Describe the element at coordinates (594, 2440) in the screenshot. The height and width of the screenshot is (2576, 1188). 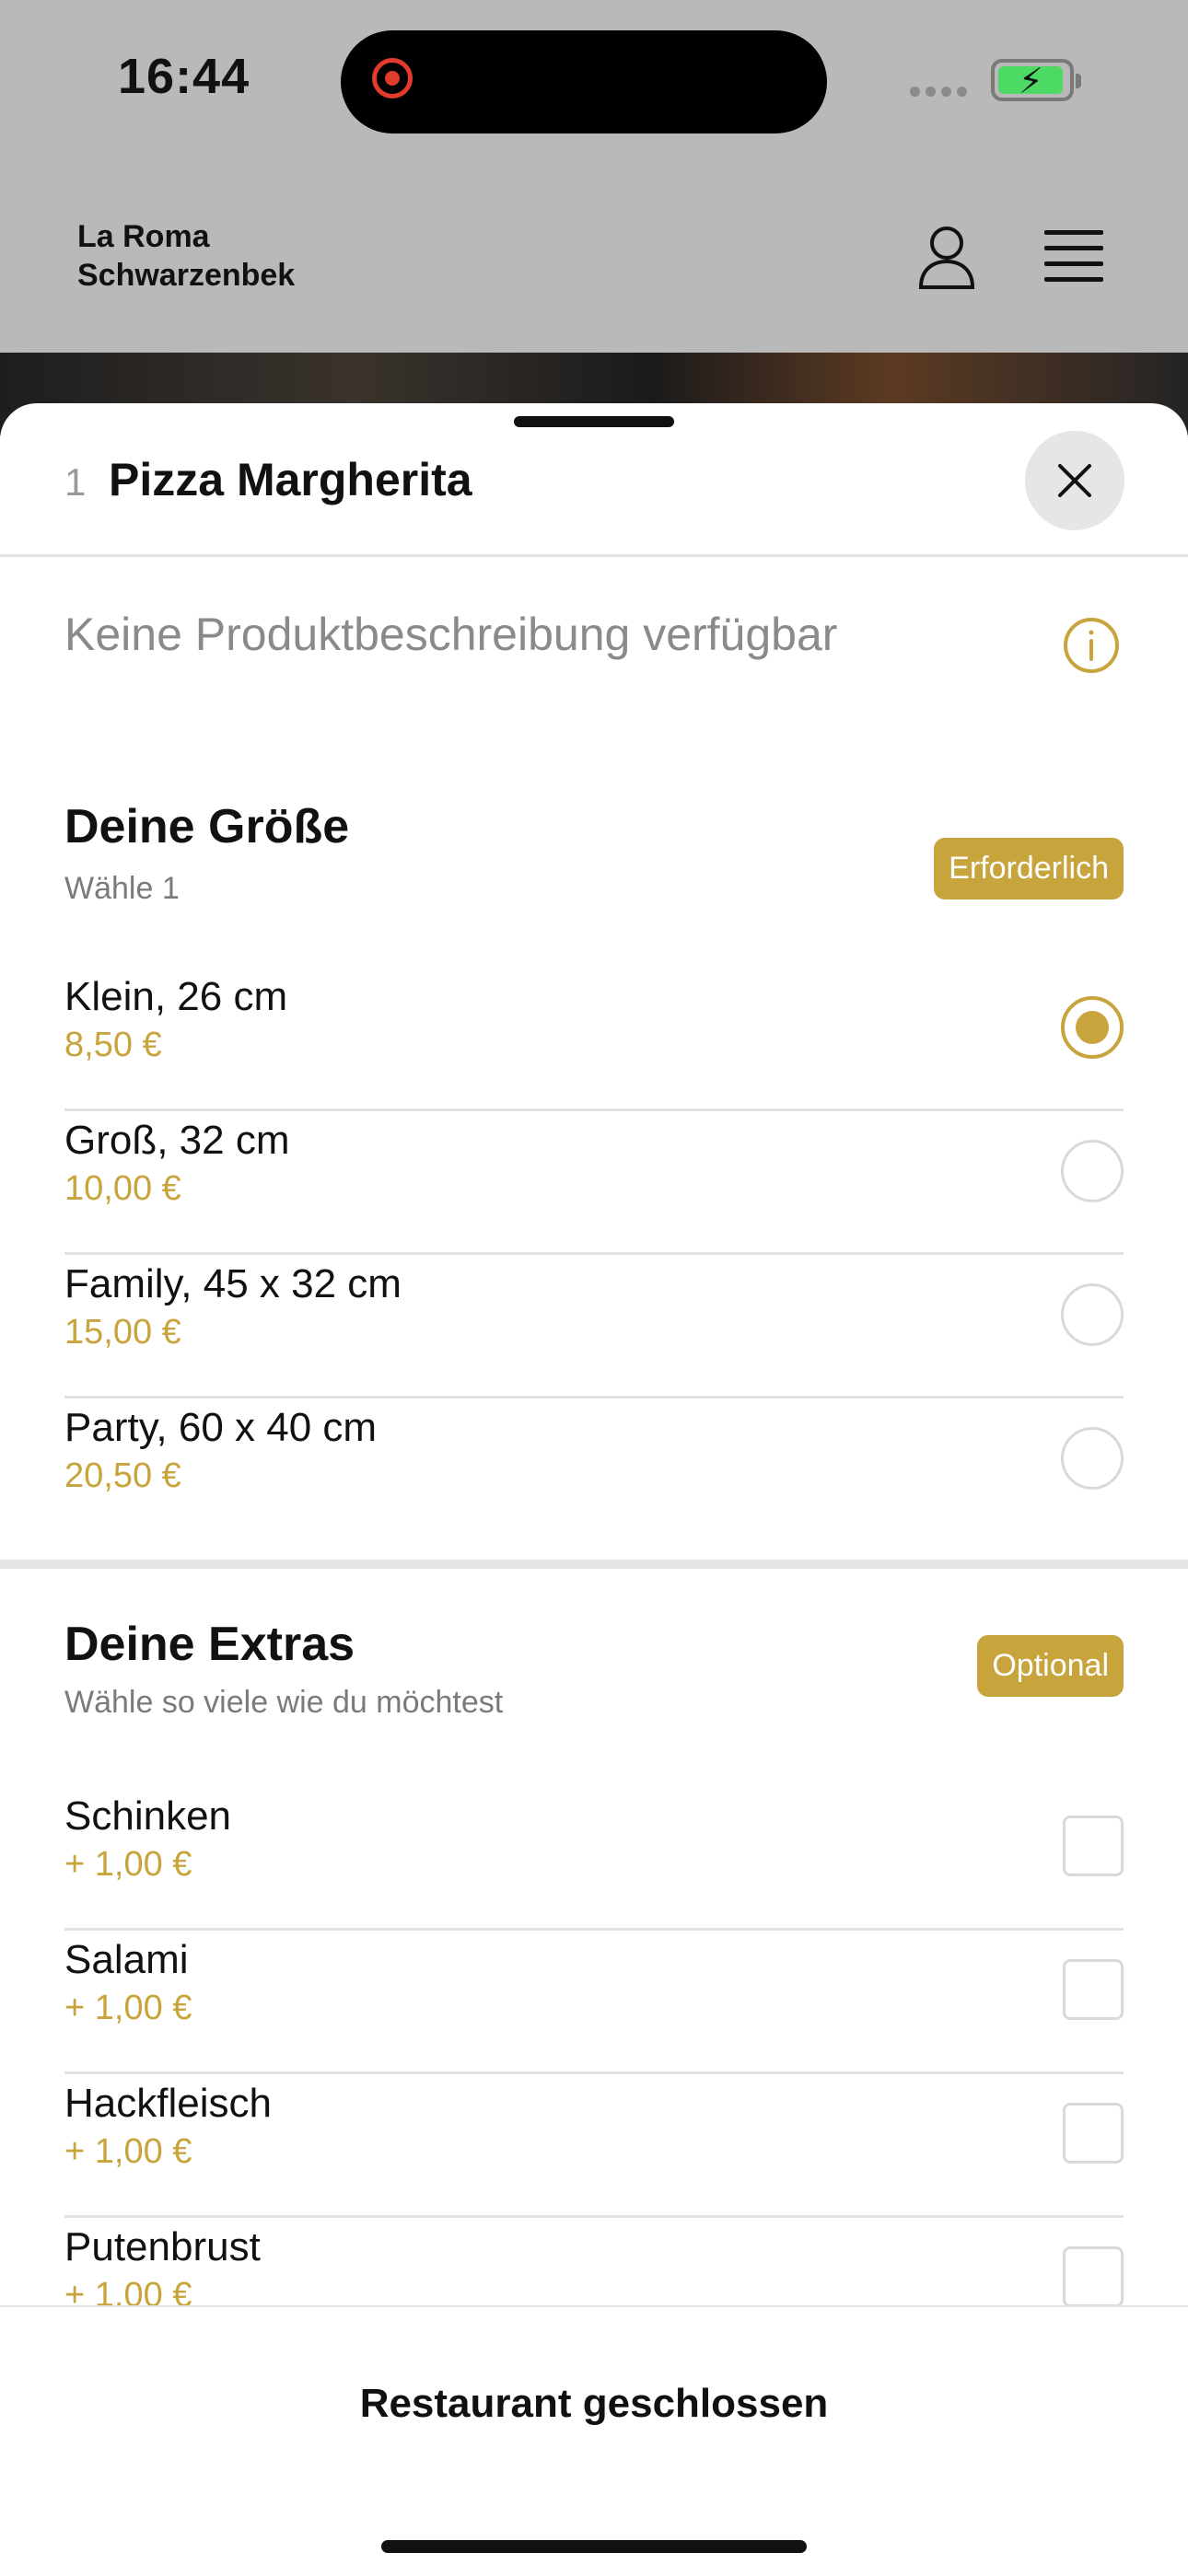
I see `footer-bar: Restaurant geschlossen` at that location.